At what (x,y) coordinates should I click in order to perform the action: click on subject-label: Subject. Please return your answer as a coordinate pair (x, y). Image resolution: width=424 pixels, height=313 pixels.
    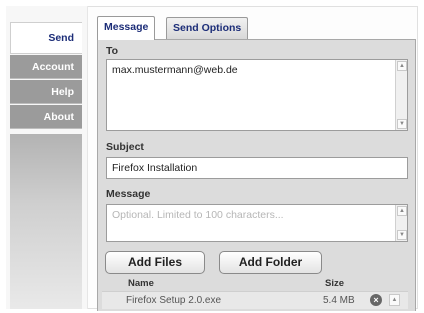
    Looking at the image, I should click on (125, 147).